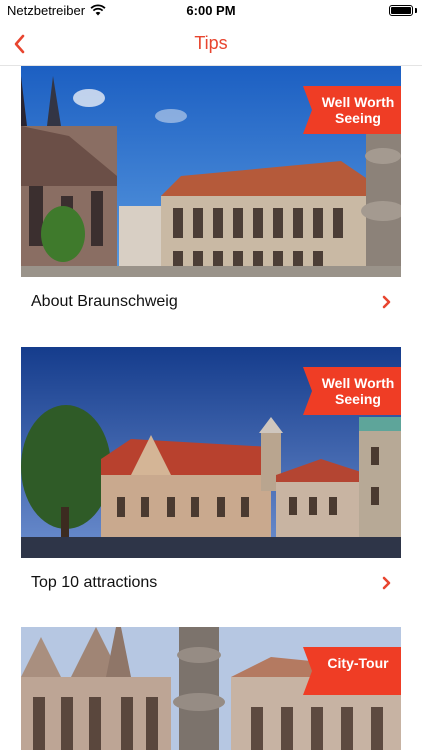  What do you see at coordinates (401, 10) in the screenshot?
I see `battery-icon` at bounding box center [401, 10].